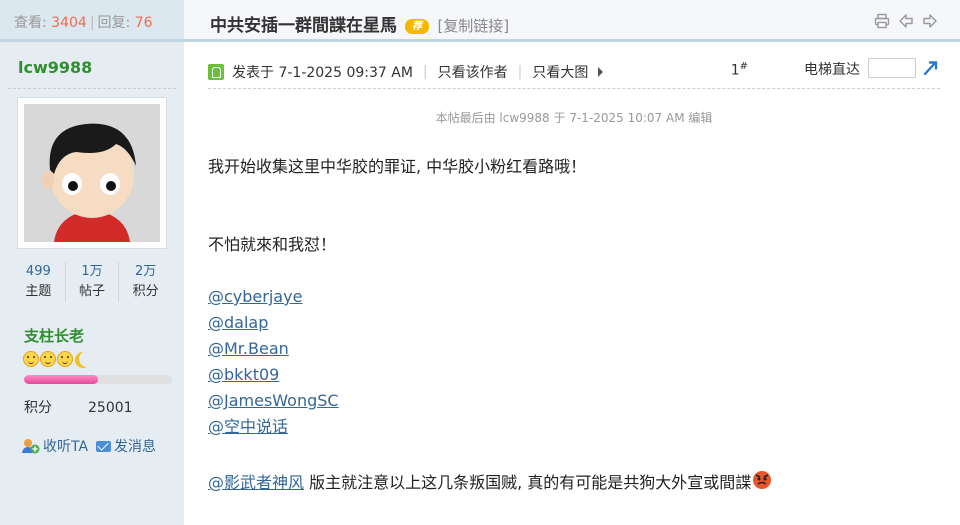 This screenshot has height=525, width=960. What do you see at coordinates (273, 400) in the screenshot?
I see `mention-link: @JamesWongSC` at bounding box center [273, 400].